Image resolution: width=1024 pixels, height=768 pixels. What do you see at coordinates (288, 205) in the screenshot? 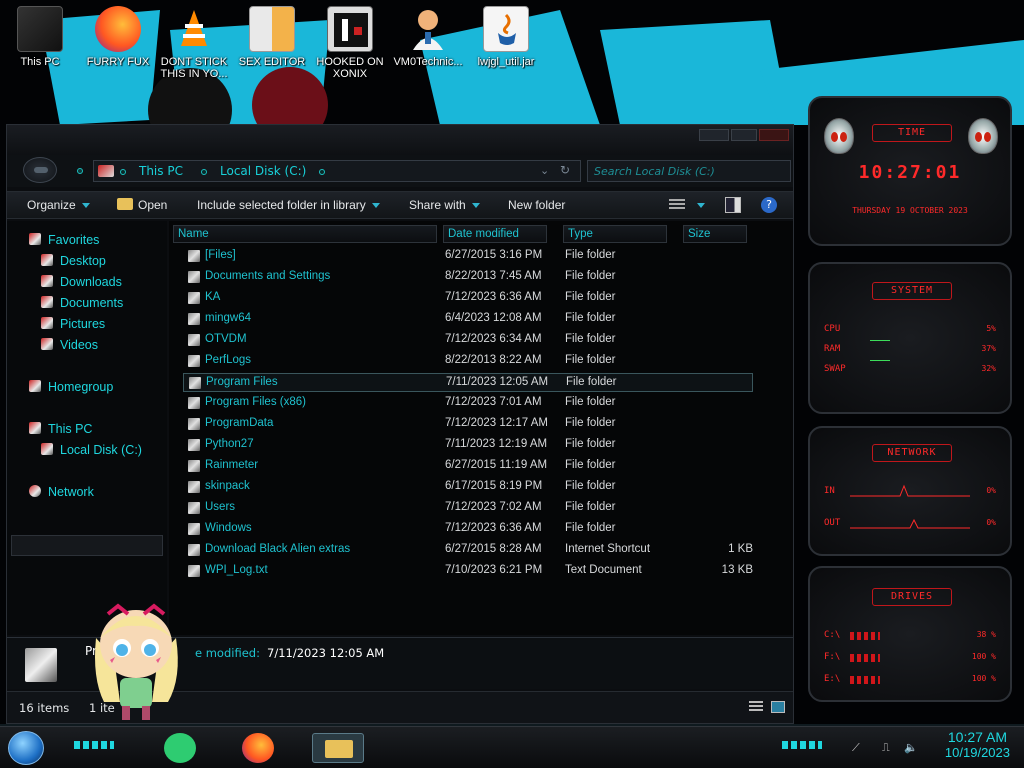
I see `include-in-library-button: Include selected folder in library` at bounding box center [288, 205].